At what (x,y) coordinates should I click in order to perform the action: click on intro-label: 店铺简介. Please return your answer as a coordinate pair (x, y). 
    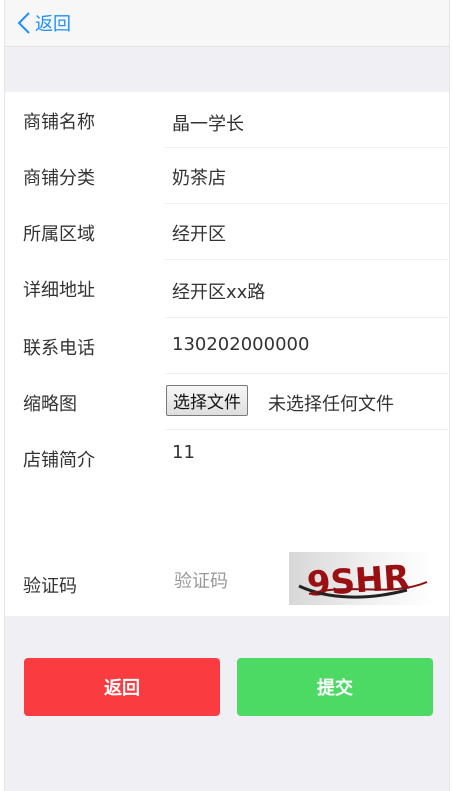
    Looking at the image, I should click on (59, 460).